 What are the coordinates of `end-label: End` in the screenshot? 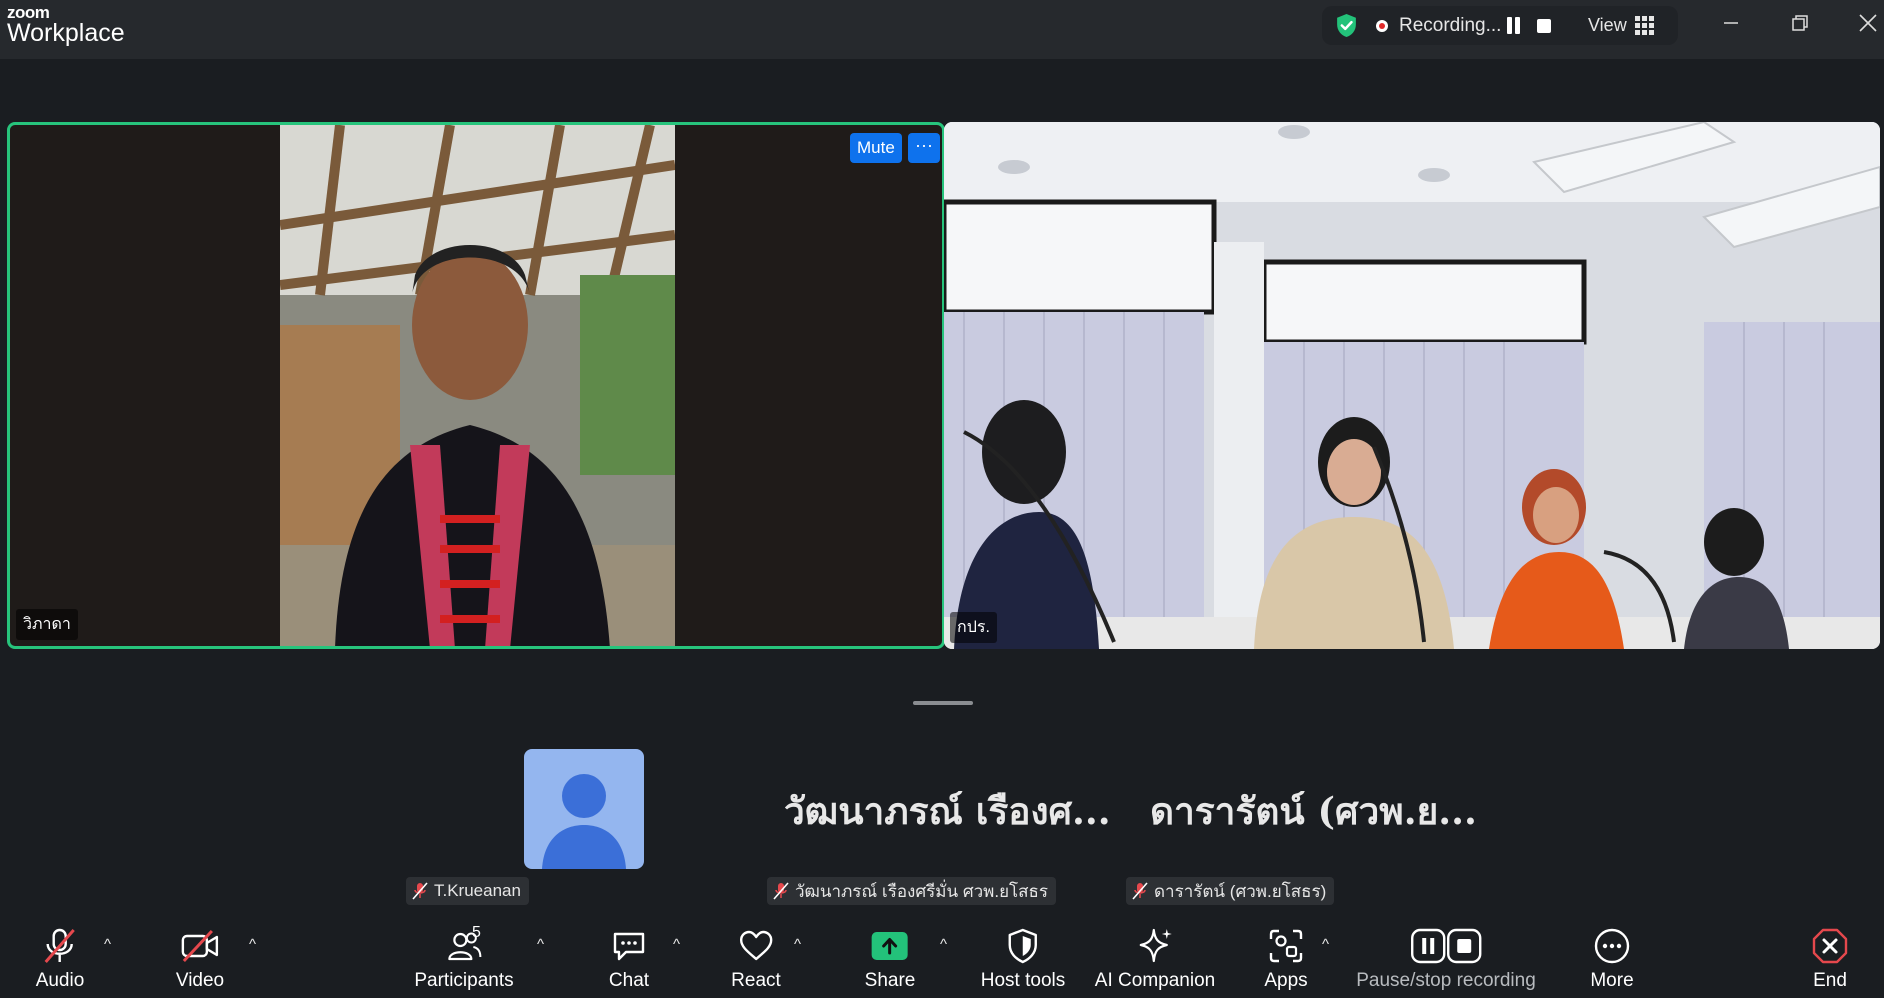 It's located at (1830, 980).